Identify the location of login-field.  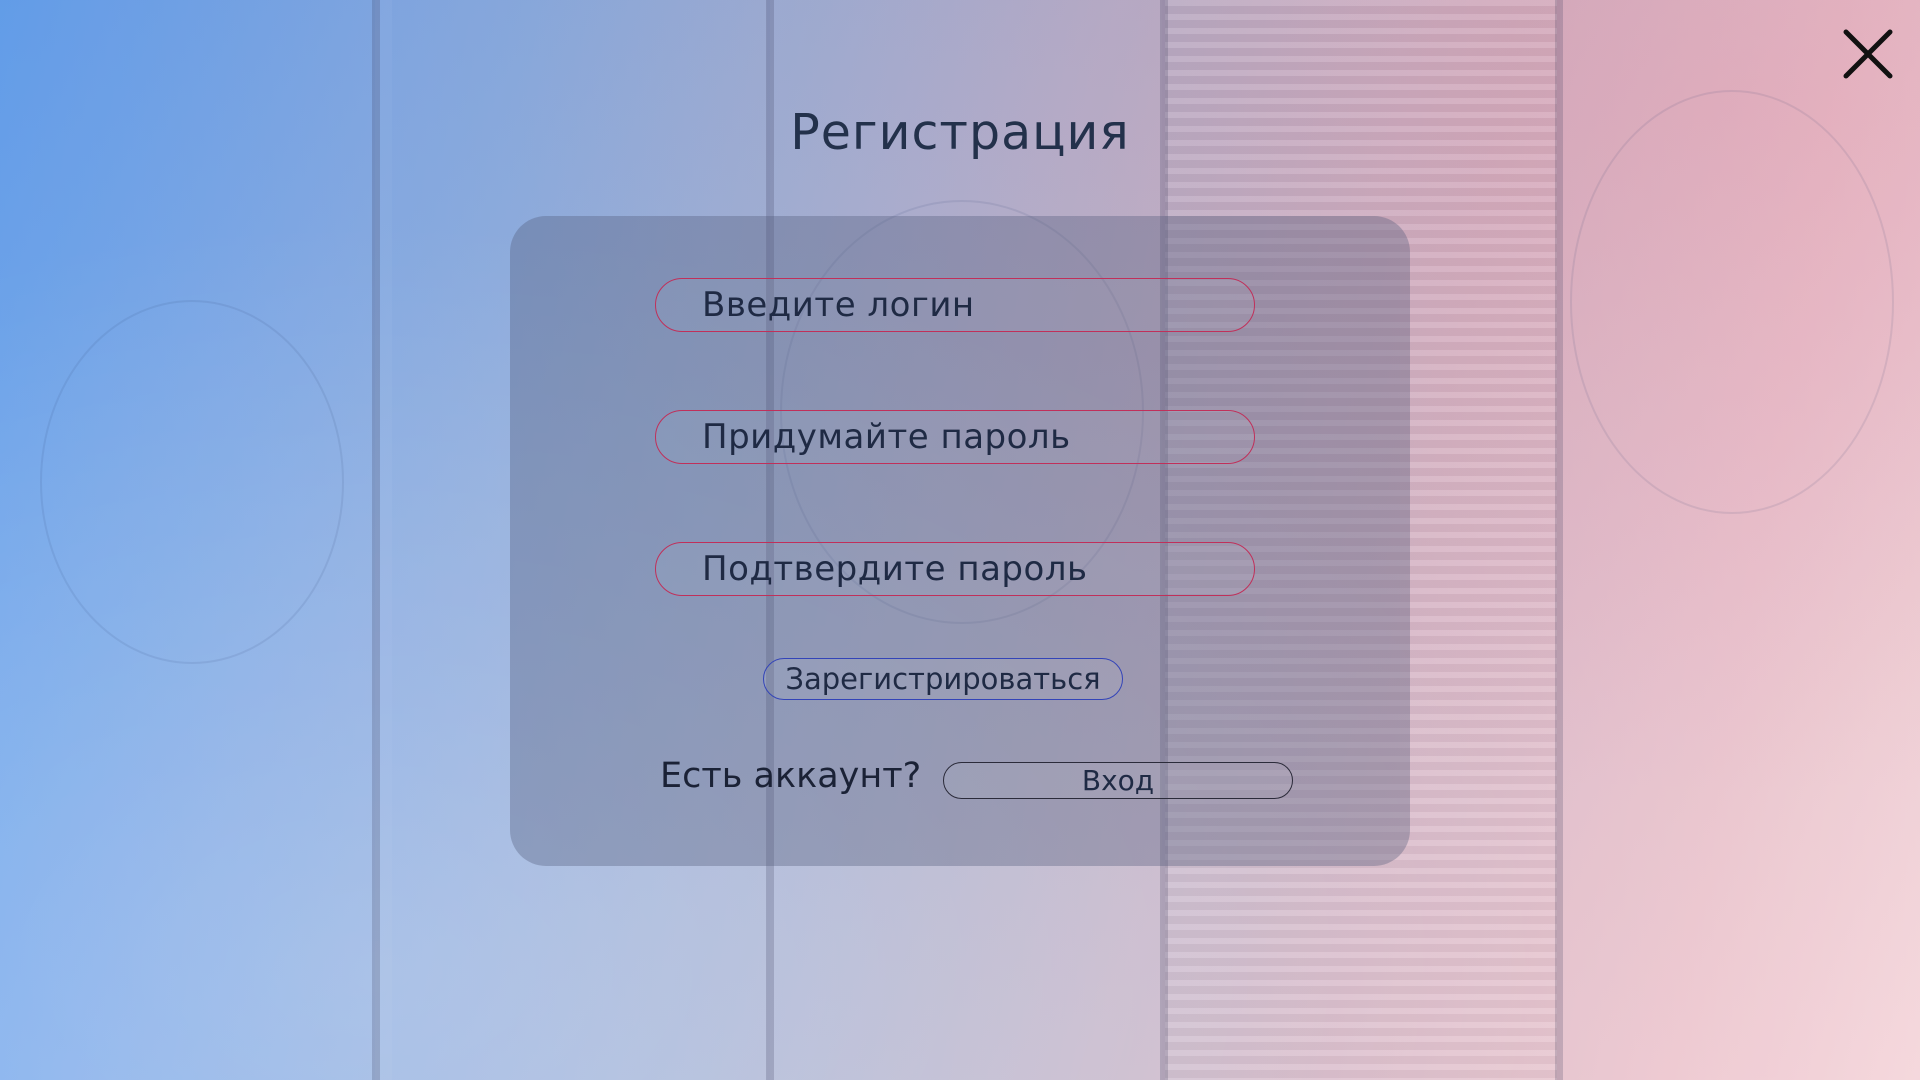
(955, 305).